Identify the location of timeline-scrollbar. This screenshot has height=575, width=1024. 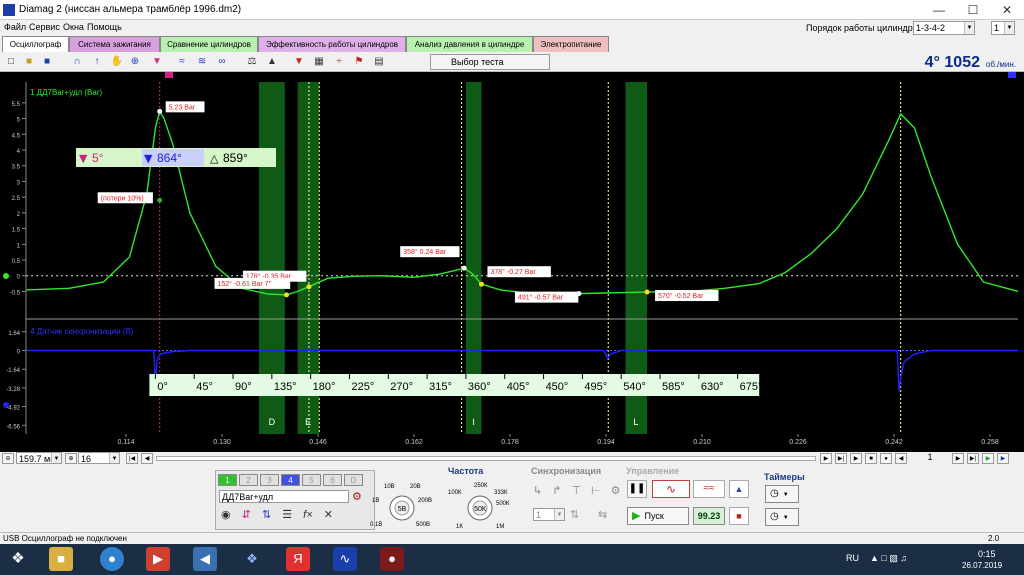
(486, 458).